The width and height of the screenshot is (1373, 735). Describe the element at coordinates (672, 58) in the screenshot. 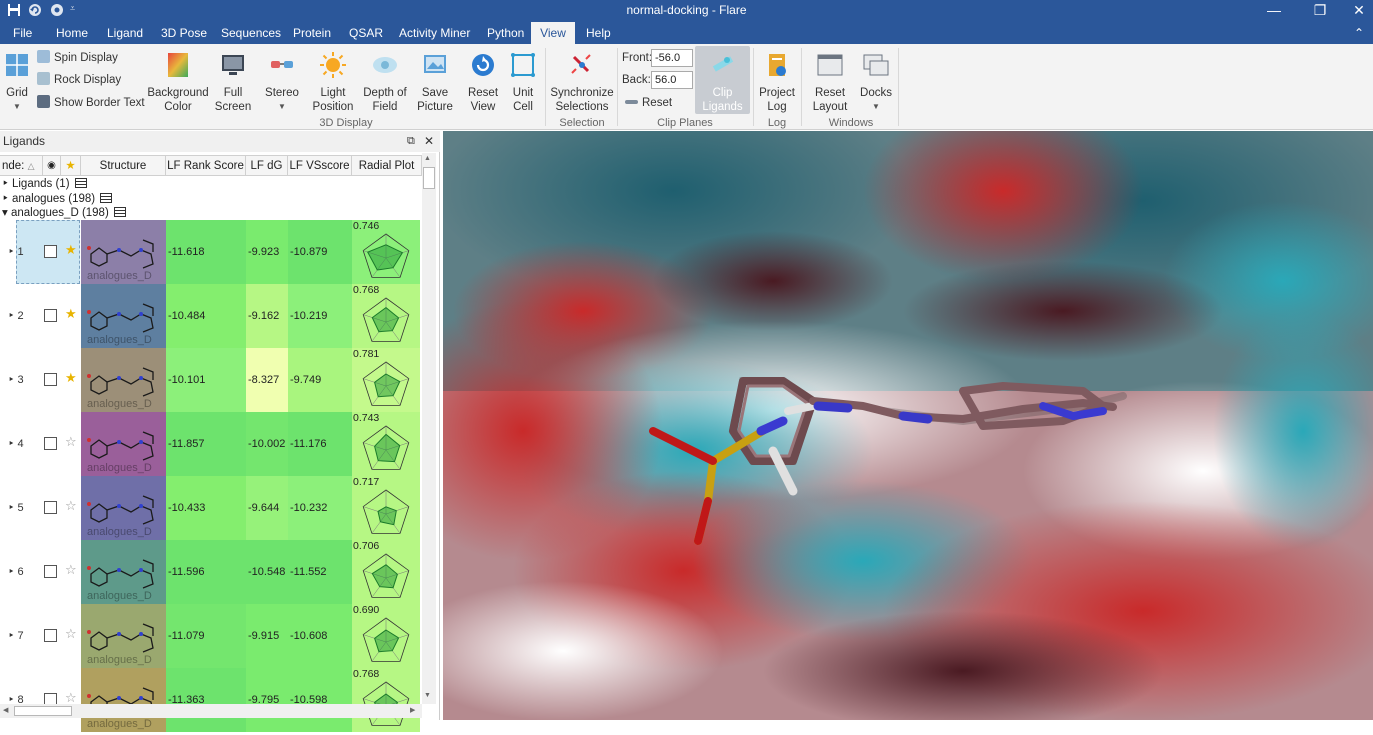

I see `front-spinbox: -56.0` at that location.